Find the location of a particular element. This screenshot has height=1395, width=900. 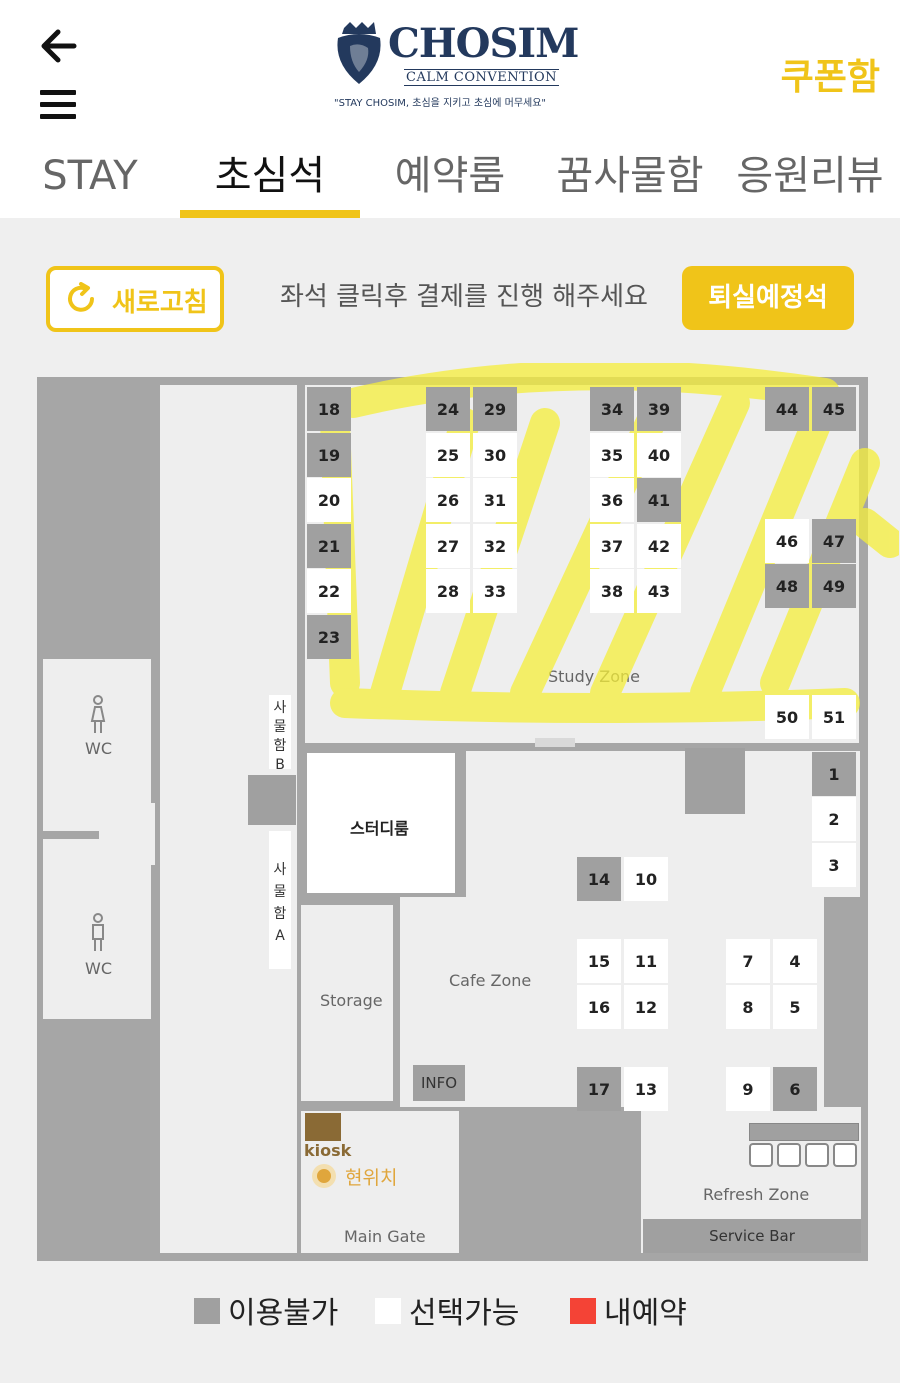

seat-11: 11 is located at coordinates (646, 961).